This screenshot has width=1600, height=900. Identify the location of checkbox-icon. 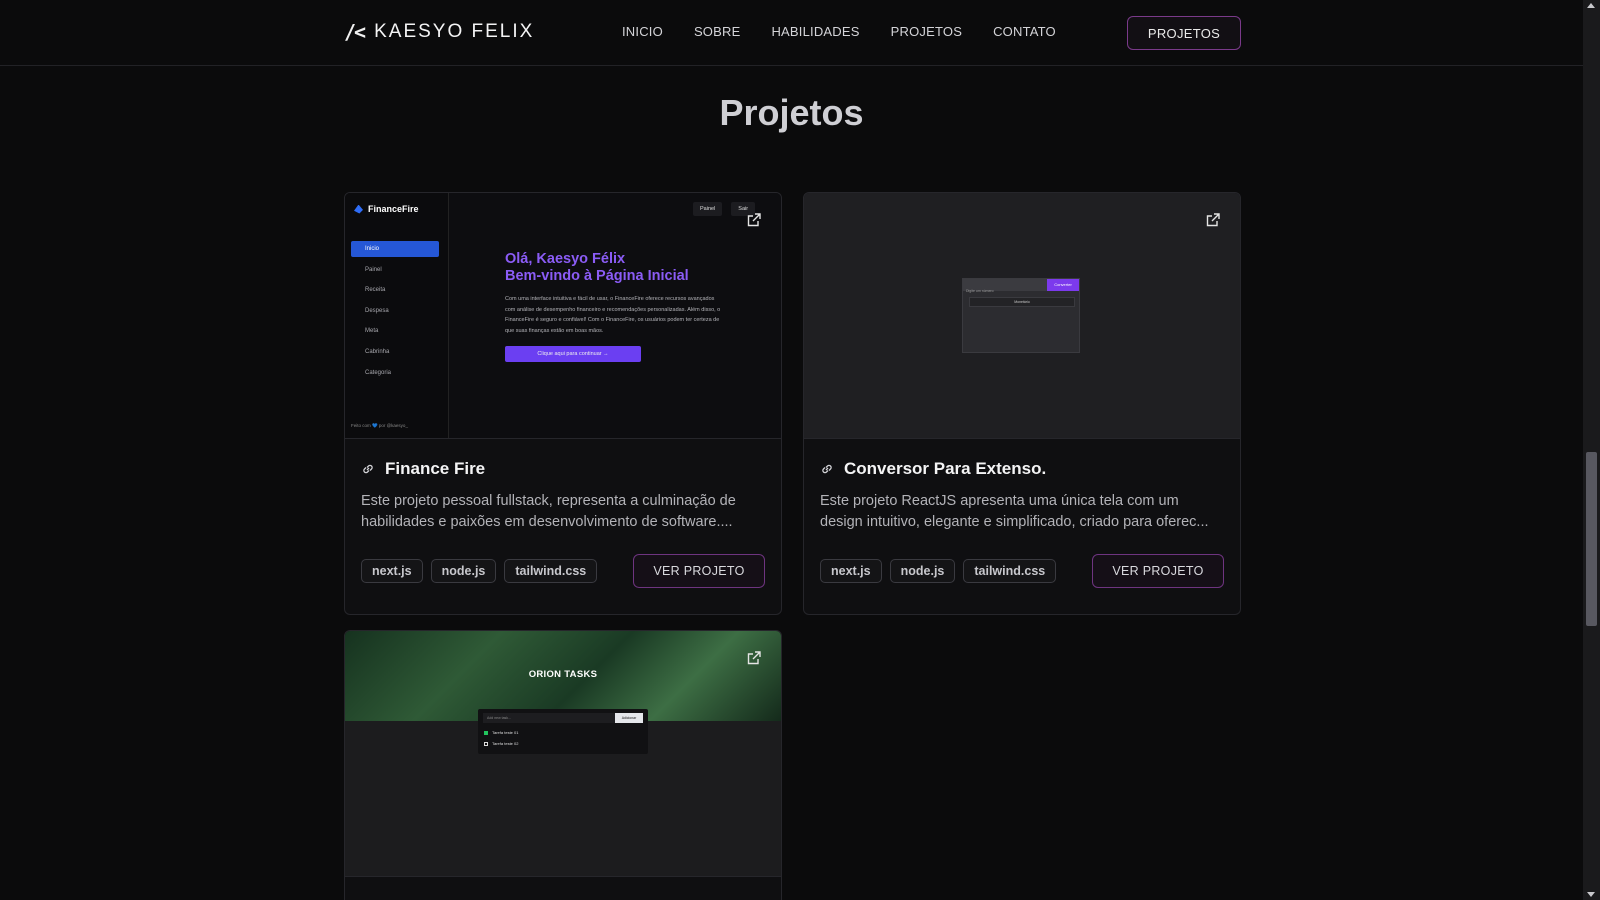
(486, 743).